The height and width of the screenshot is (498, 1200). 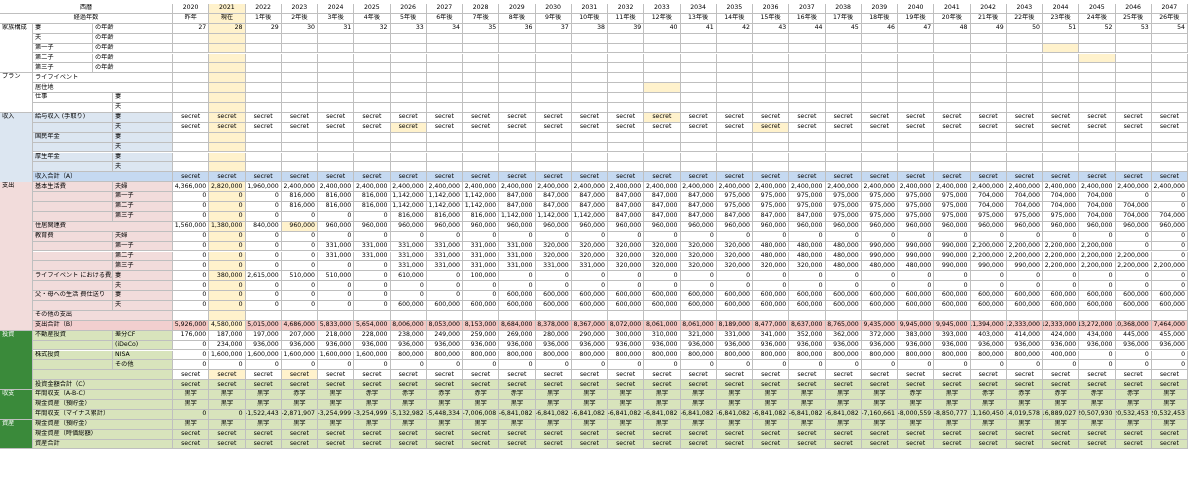 I want to click on child2_living-cell: 975,000, so click(x=952, y=207).